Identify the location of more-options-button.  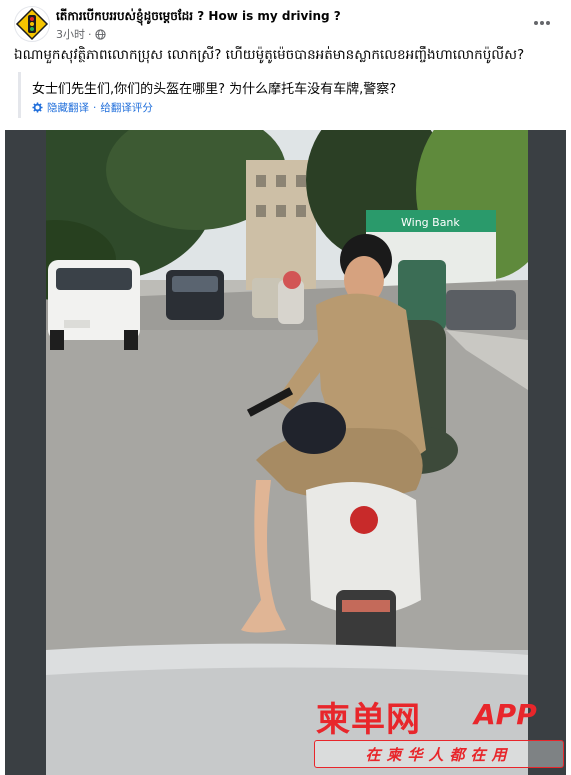
(542, 20).